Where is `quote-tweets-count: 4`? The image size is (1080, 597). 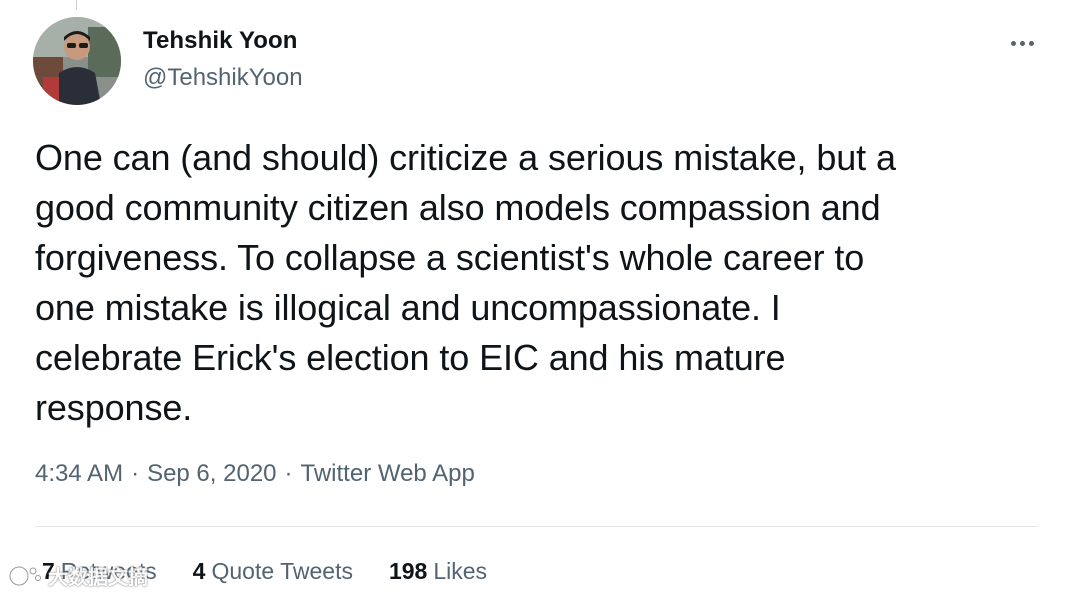 quote-tweets-count: 4 is located at coordinates (199, 571).